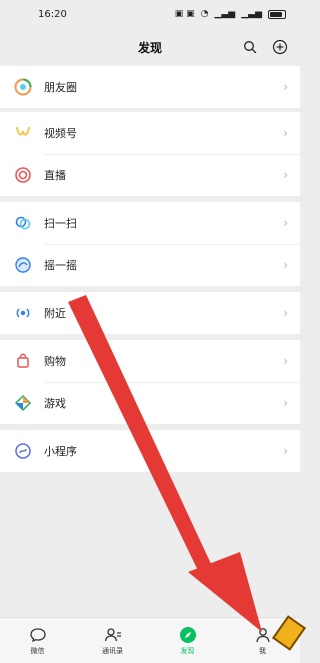 This screenshot has height=663, width=320. I want to click on list-item-moments: 朋友圈 ›, so click(150, 87).